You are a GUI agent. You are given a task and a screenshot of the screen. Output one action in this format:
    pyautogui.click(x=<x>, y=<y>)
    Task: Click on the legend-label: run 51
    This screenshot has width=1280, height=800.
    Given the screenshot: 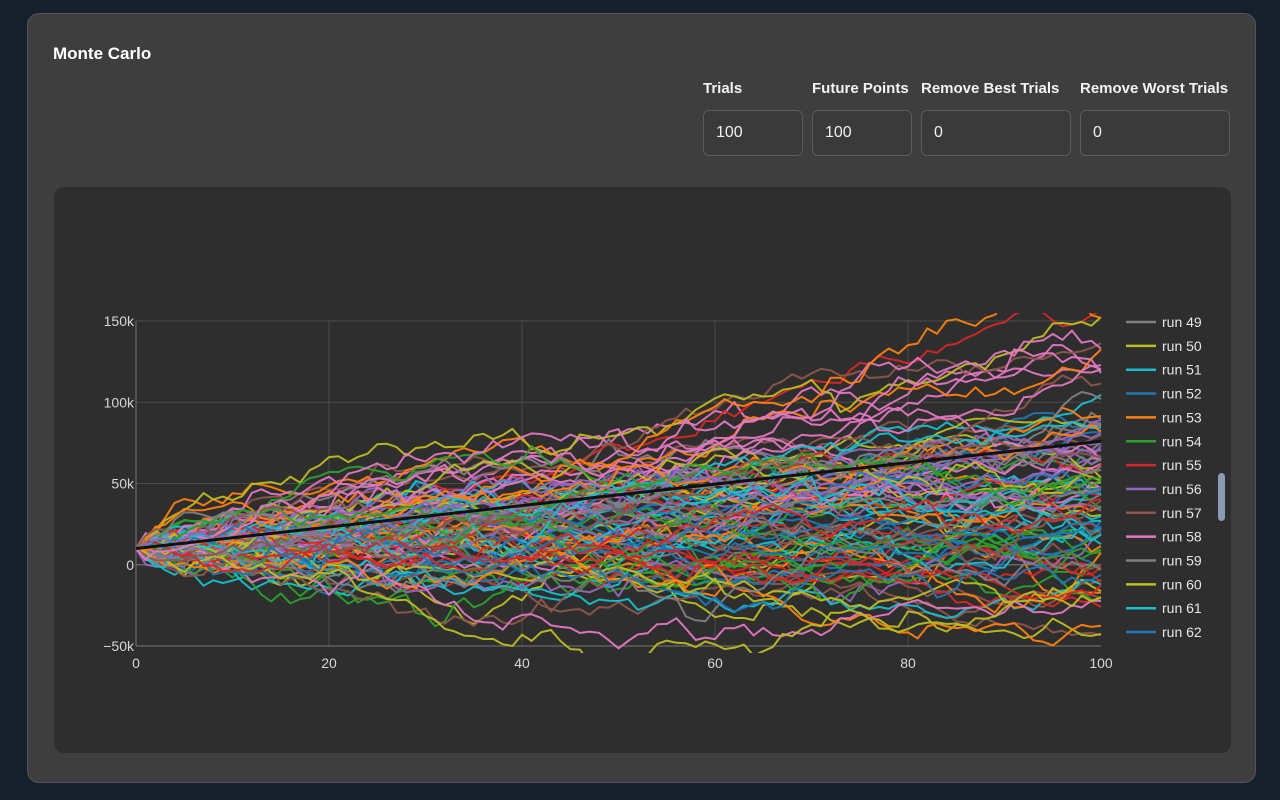 What is the action you would take?
    pyautogui.click(x=1182, y=370)
    